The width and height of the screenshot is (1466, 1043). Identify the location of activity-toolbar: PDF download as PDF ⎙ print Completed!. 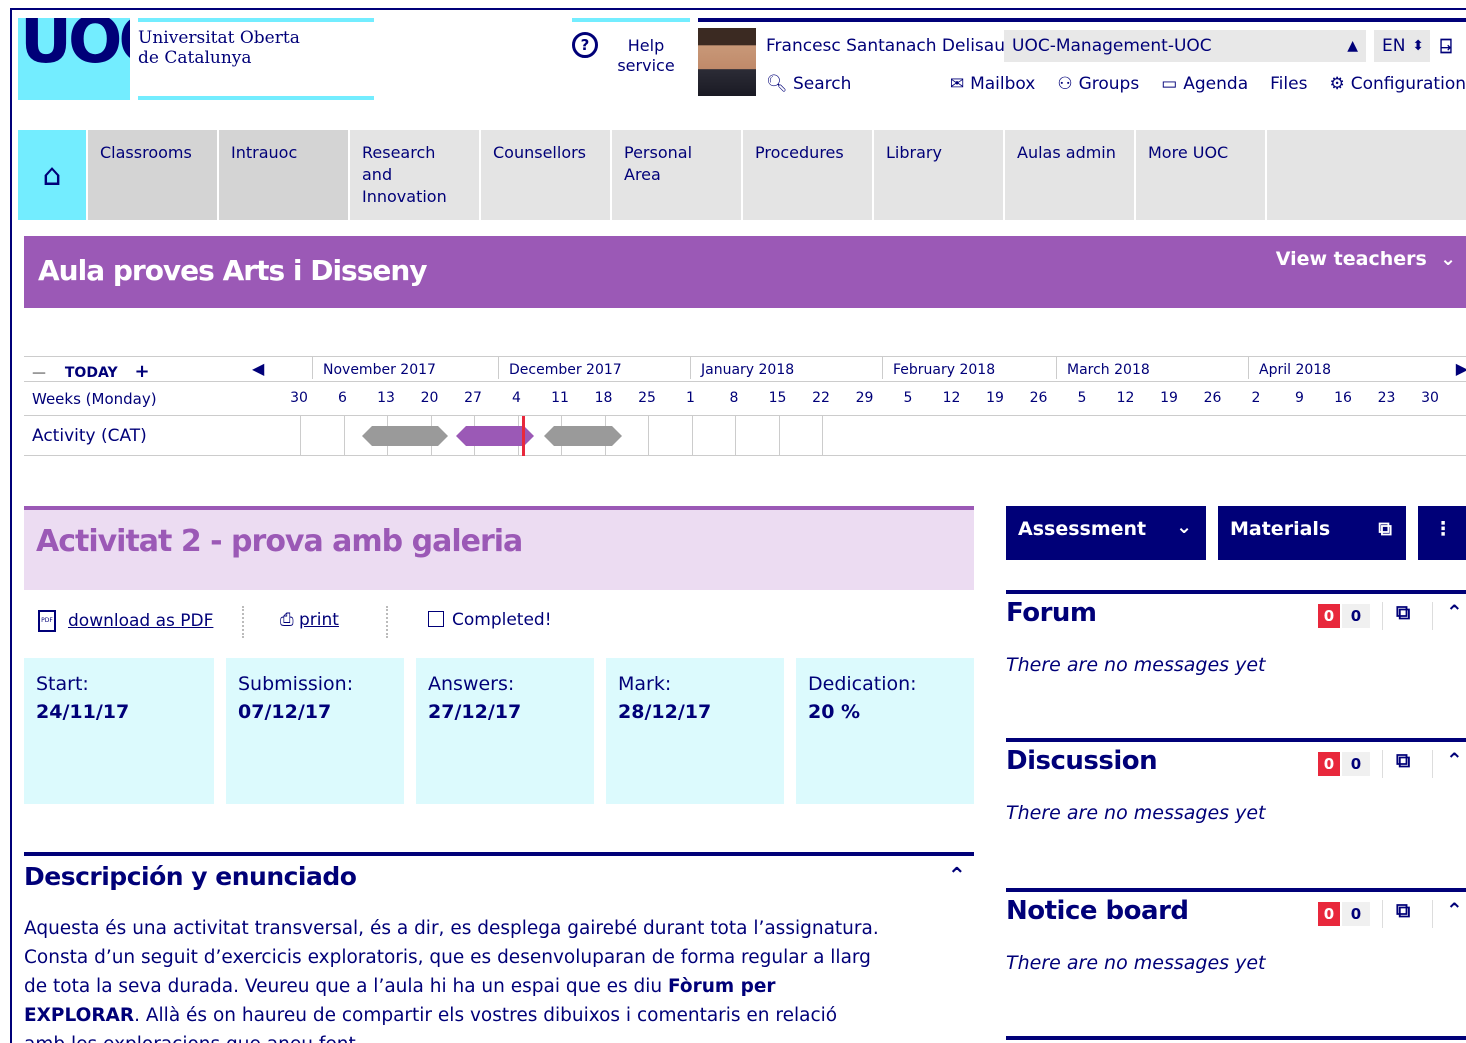
(499, 626).